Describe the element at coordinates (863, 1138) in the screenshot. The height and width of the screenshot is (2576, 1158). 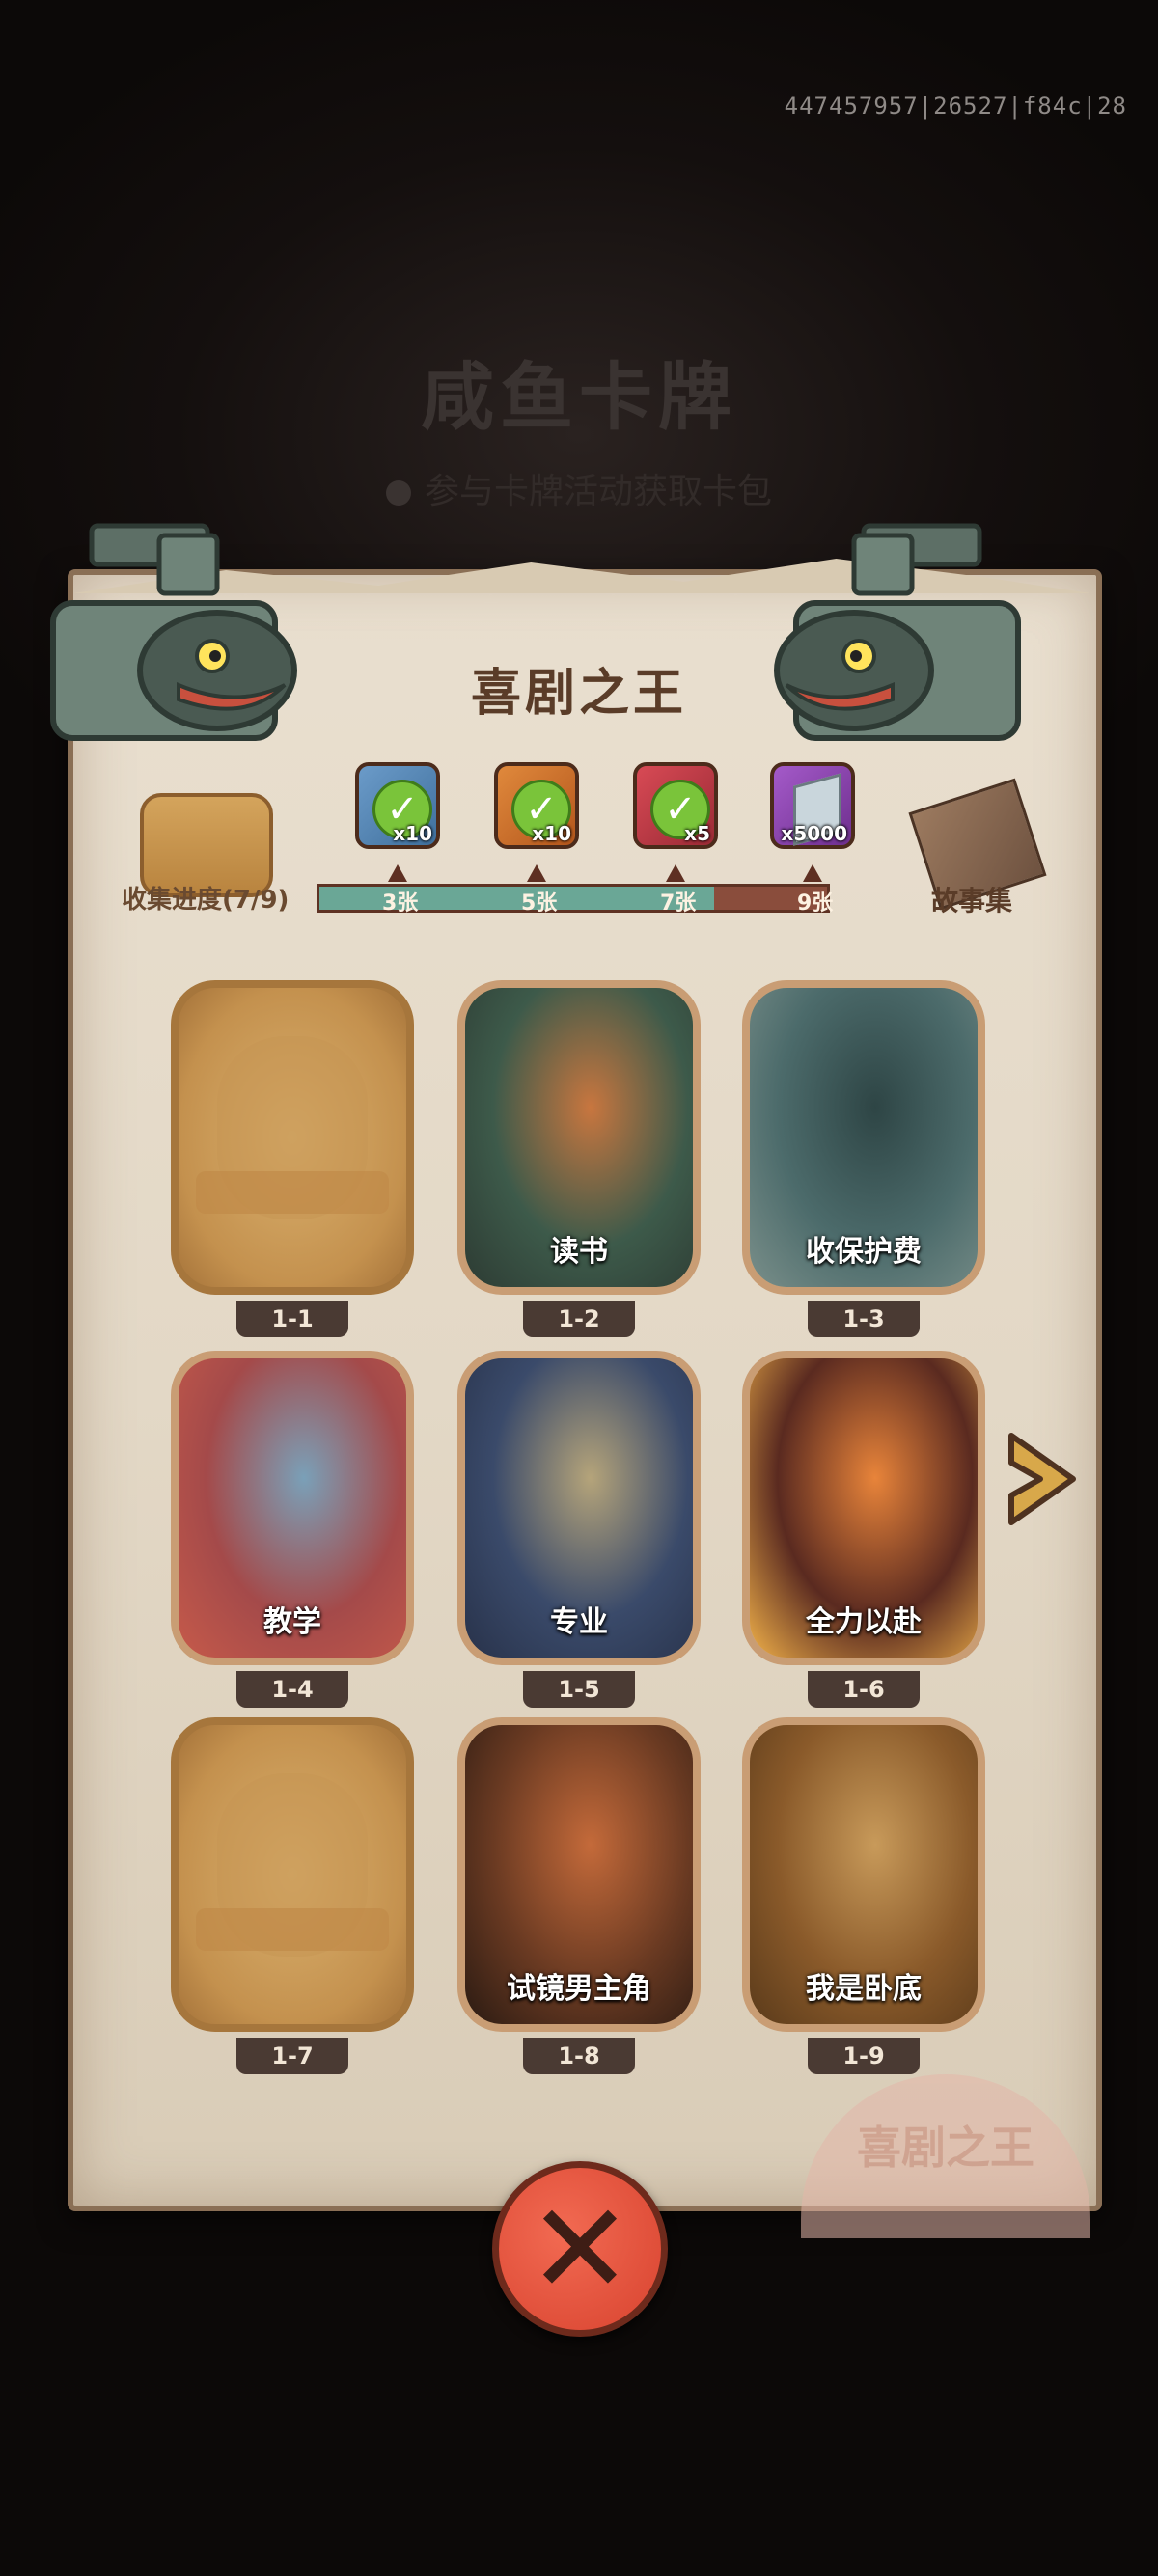
I see `card-unlocked: 收保护费` at that location.